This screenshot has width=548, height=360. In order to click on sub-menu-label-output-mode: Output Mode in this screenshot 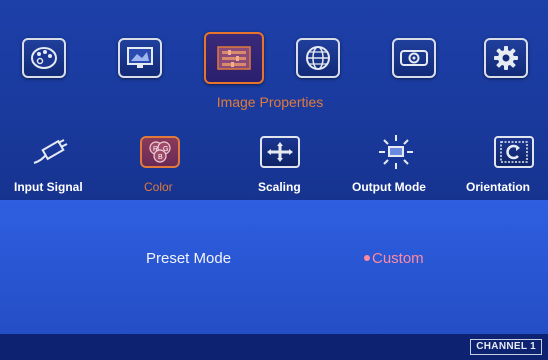, I will do `click(389, 187)`.